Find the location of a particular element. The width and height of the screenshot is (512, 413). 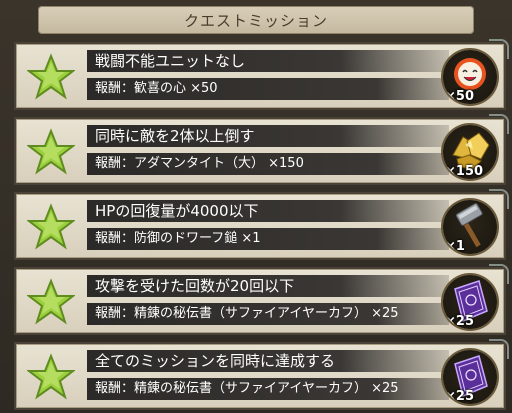

mission-title: 戦闘不能ユニットなし is located at coordinates (170, 61).